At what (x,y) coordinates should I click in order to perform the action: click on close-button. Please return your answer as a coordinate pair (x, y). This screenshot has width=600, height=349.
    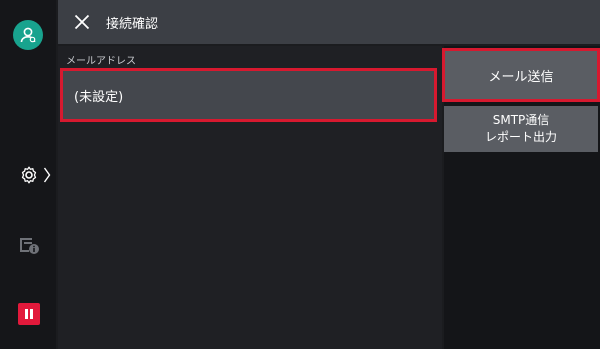
    Looking at the image, I should click on (82, 22).